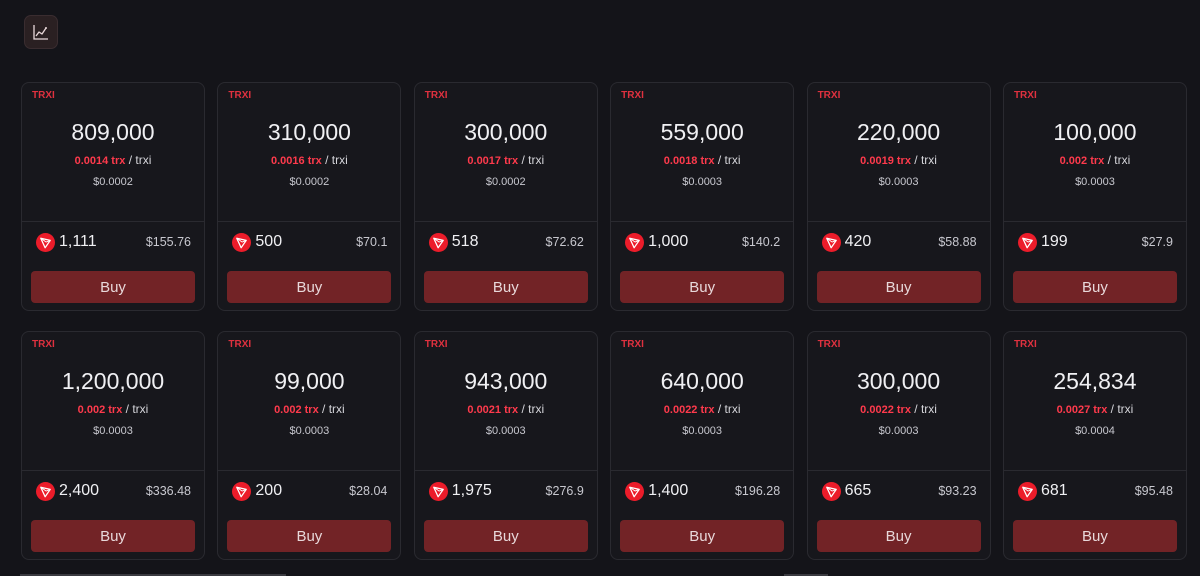 The image size is (1200, 576). I want to click on listing-total: 1,975 $276.9 Buy, so click(506, 515).